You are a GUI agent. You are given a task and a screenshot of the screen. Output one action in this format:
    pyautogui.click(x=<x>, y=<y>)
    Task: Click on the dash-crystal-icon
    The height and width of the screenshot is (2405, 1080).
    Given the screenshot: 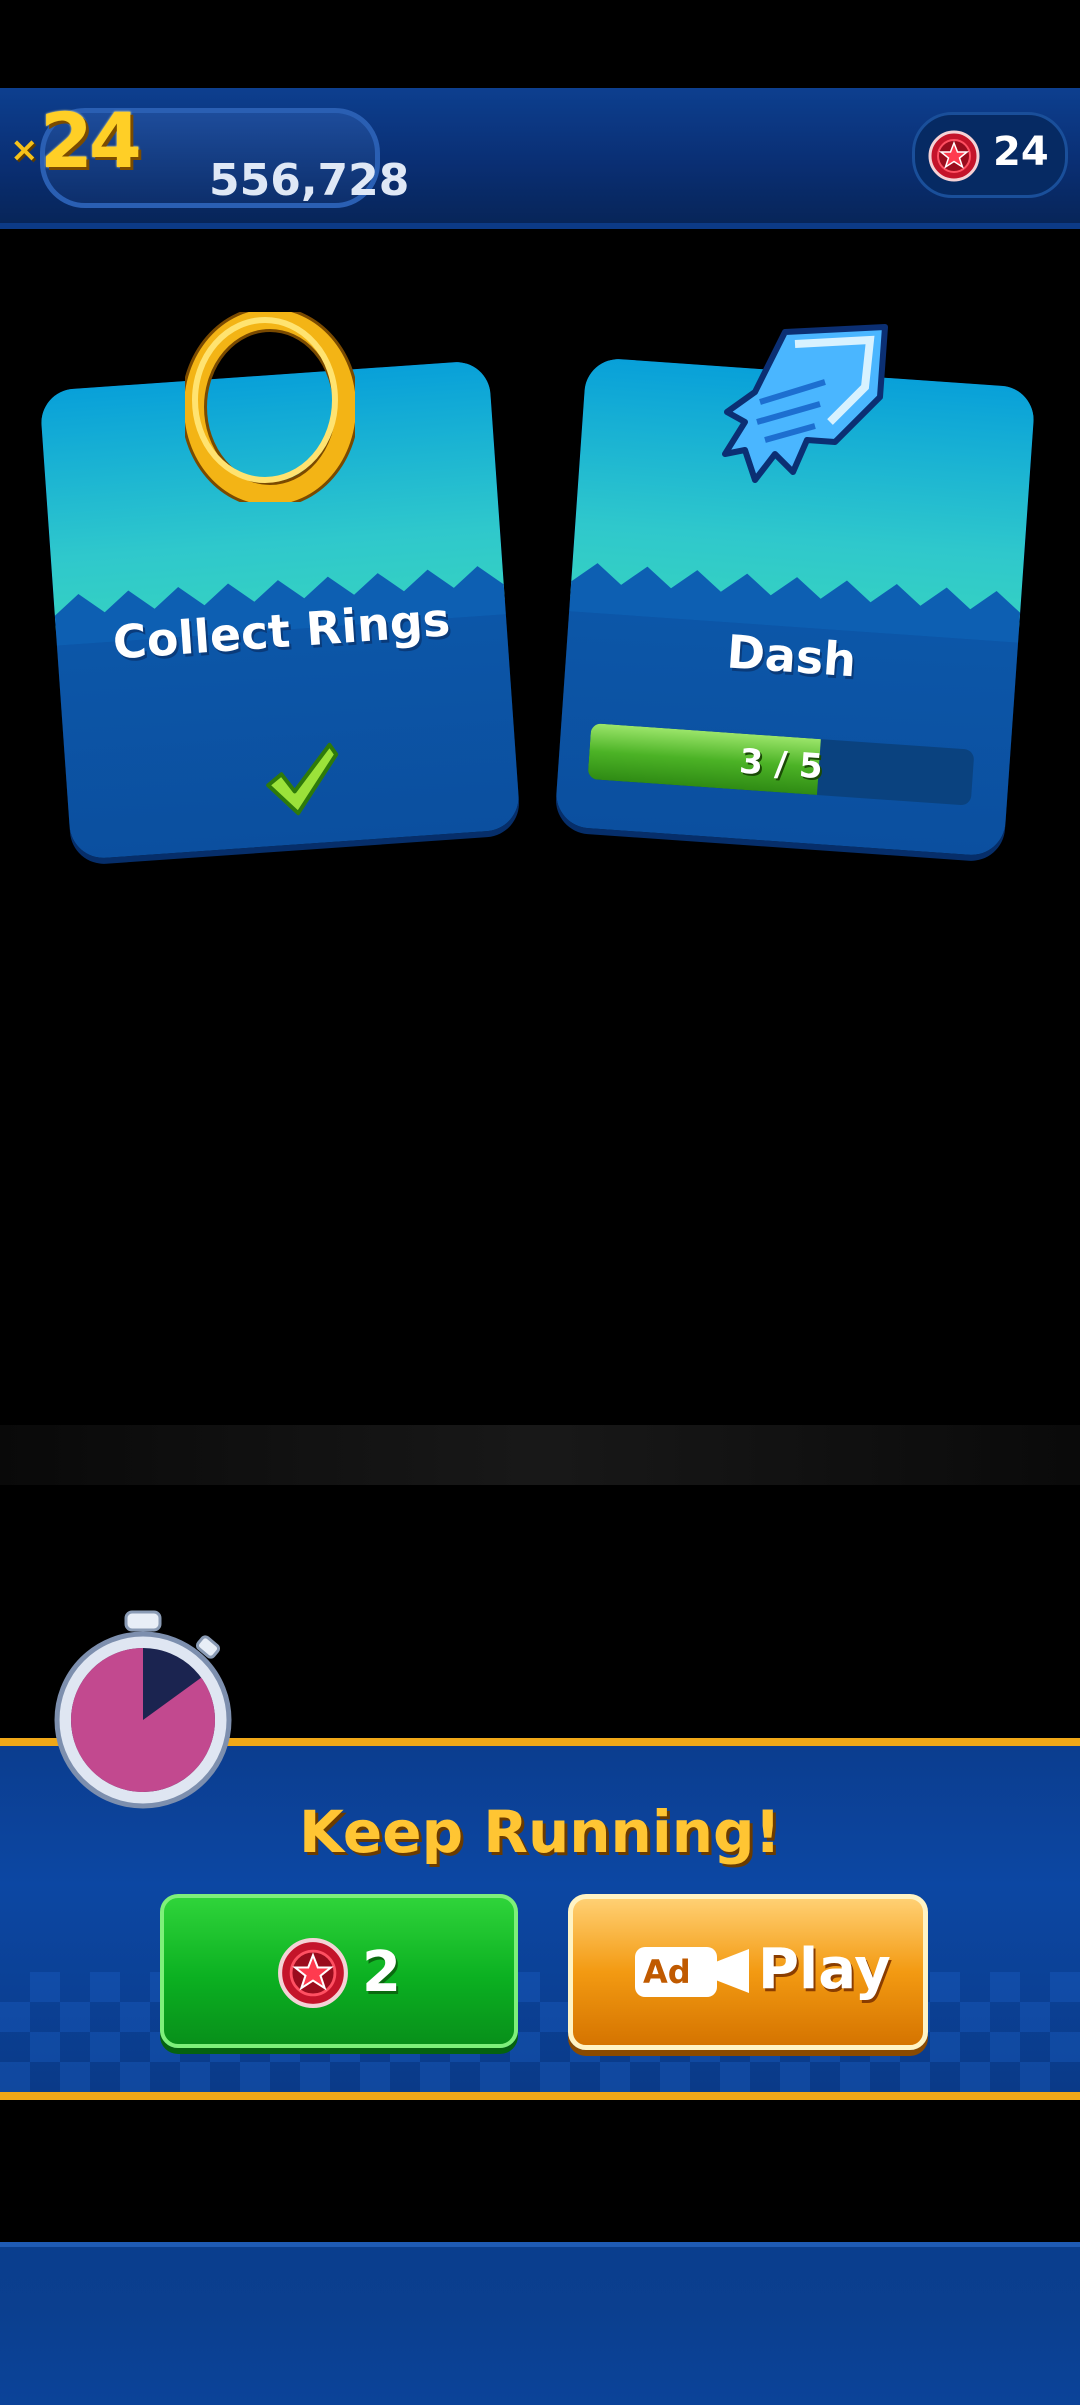 What is the action you would take?
    pyautogui.click(x=805, y=403)
    